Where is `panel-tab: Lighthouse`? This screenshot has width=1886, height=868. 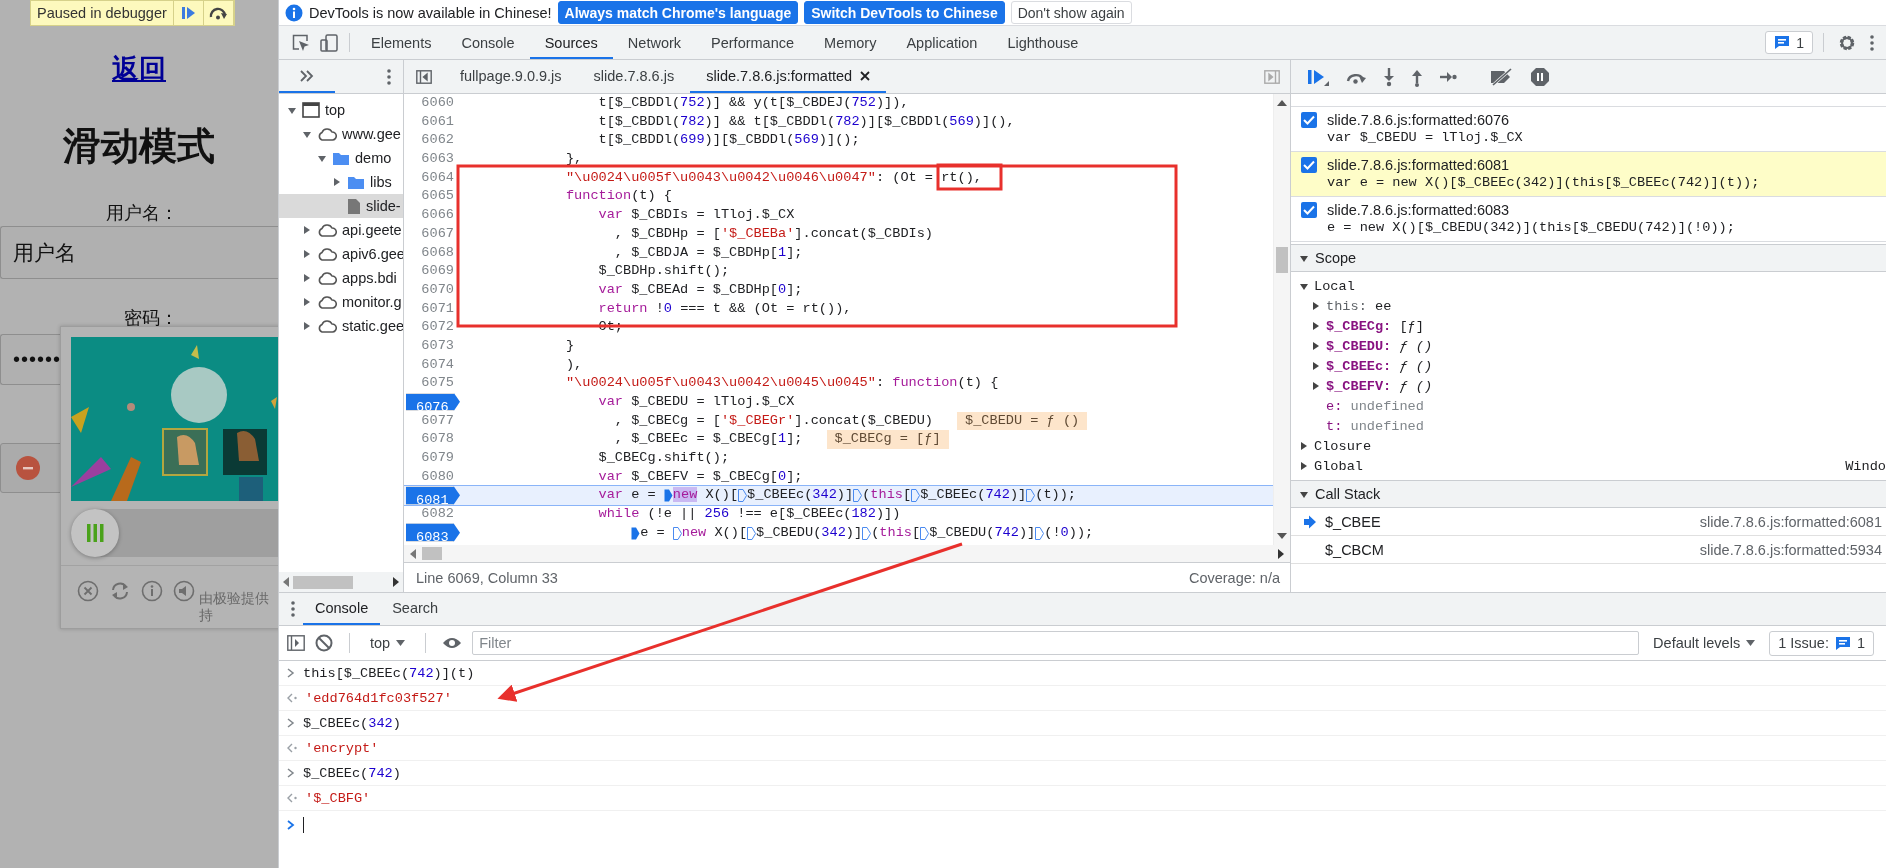 panel-tab: Lighthouse is located at coordinates (1043, 43).